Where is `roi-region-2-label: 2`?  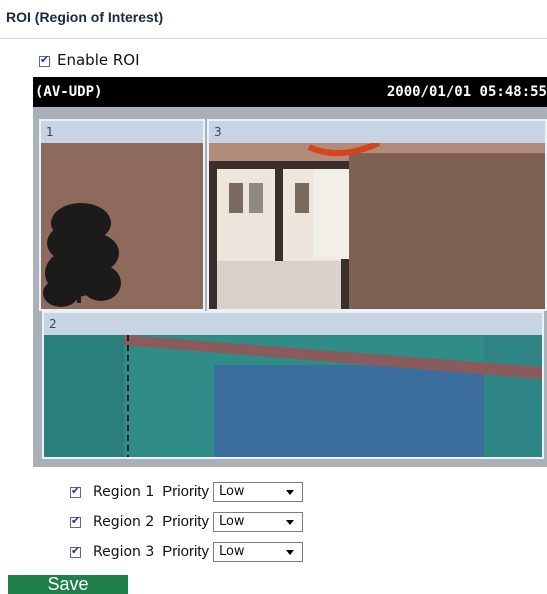 roi-region-2-label: 2 is located at coordinates (293, 324).